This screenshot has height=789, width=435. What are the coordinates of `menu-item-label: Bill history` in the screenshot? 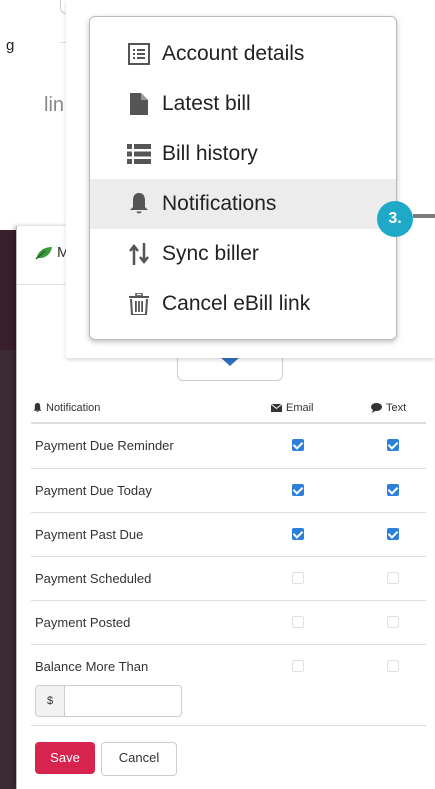 It's located at (210, 153).